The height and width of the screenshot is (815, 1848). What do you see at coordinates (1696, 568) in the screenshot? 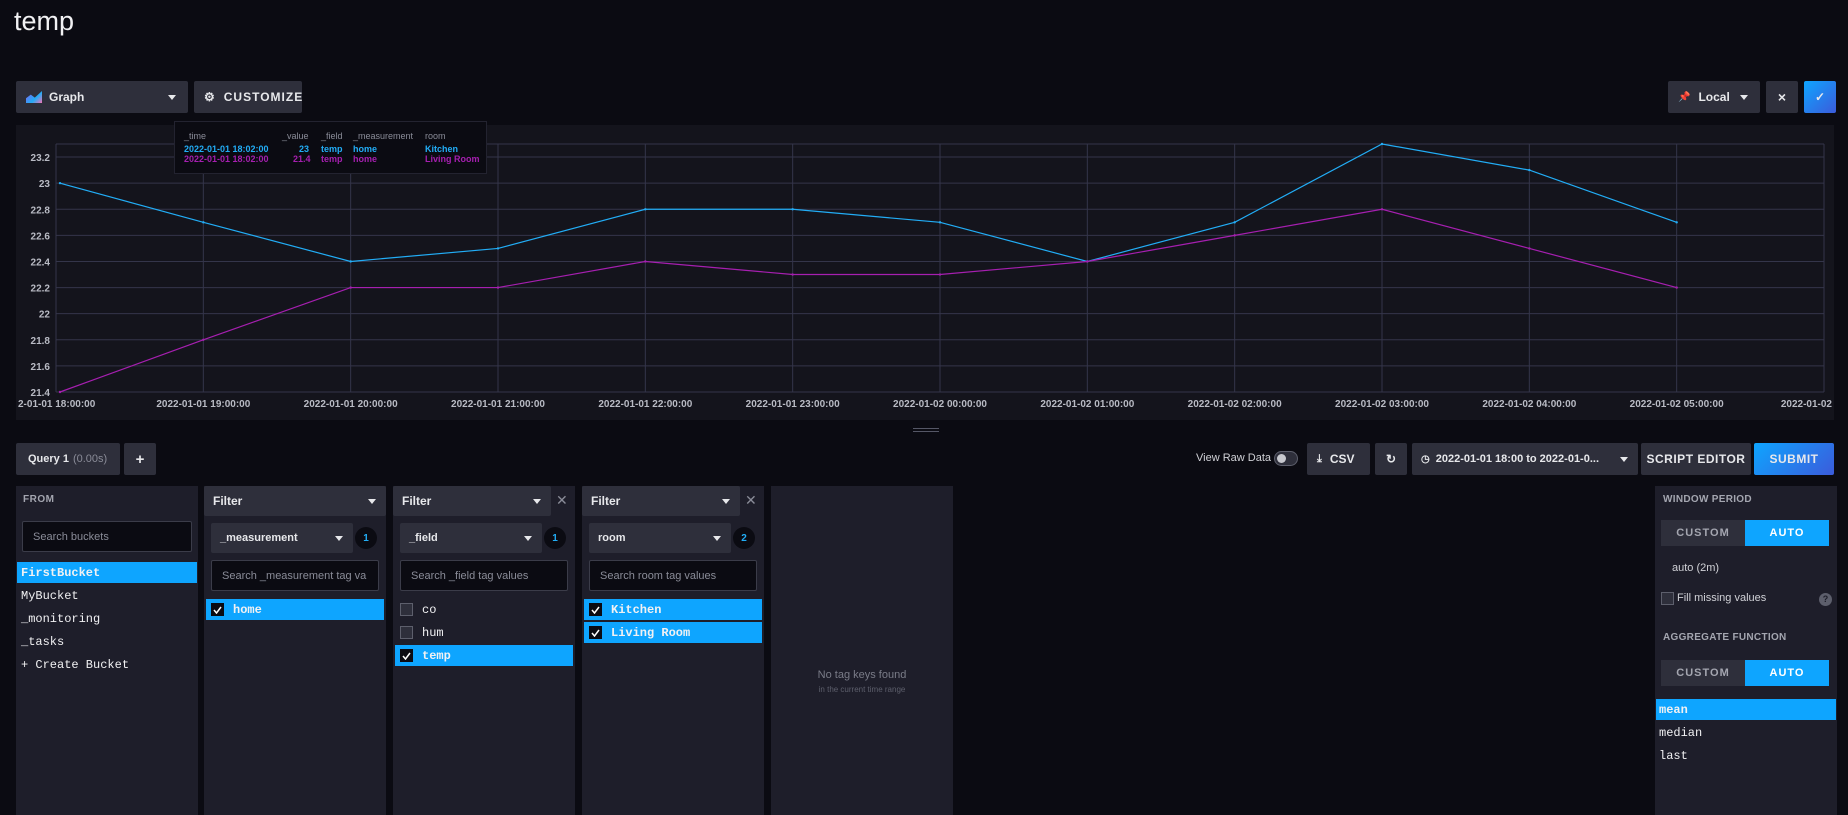
I see `auto-window-value: auto (2m)` at bounding box center [1696, 568].